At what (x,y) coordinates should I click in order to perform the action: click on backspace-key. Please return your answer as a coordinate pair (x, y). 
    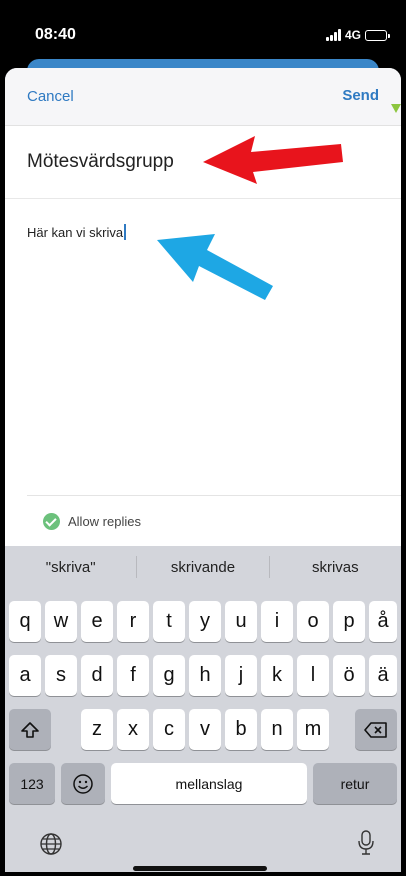
    Looking at the image, I should click on (376, 729).